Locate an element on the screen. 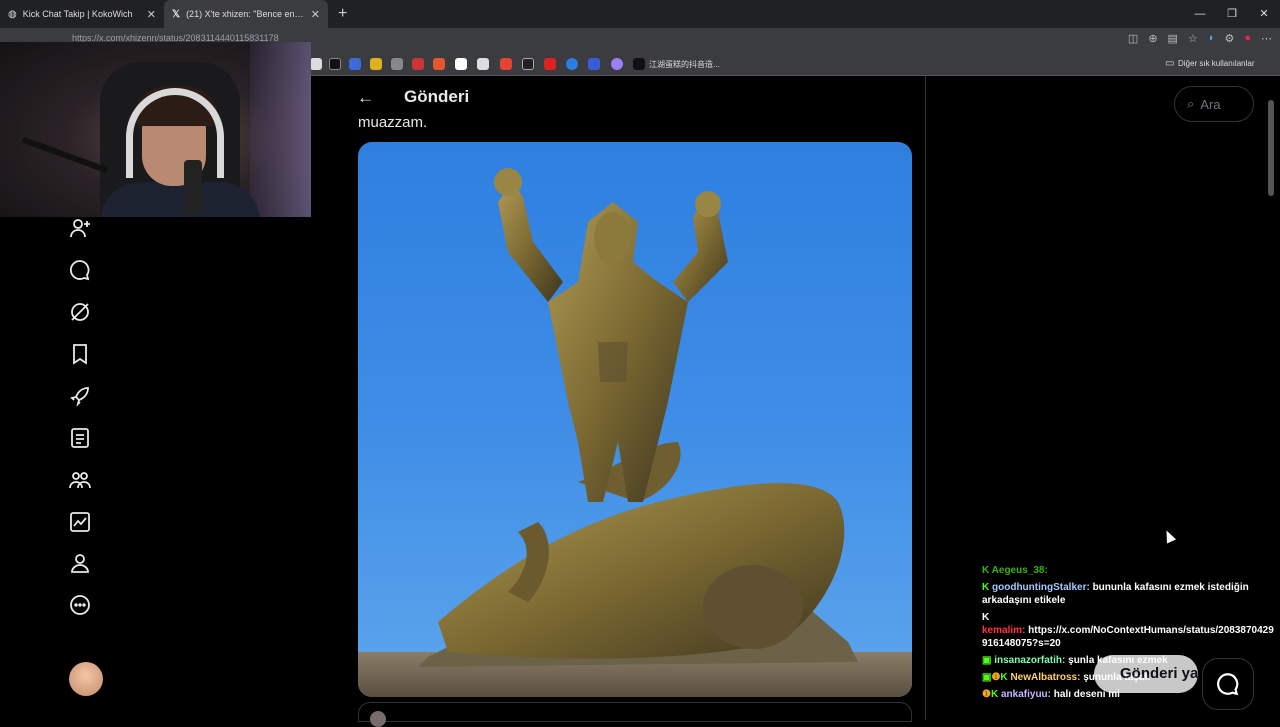  minimize-icon: — is located at coordinates (1200, 14).